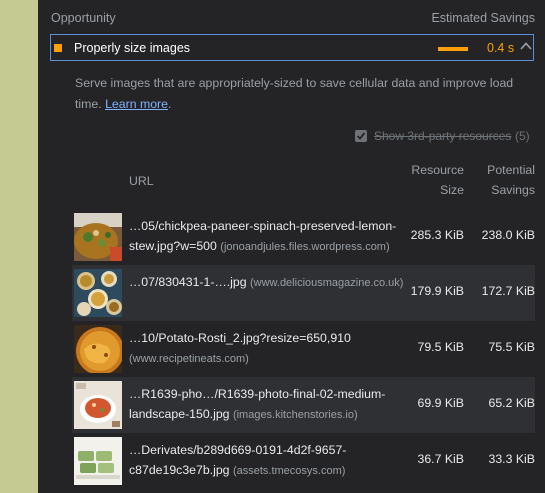 This screenshot has width=545, height=493. Describe the element at coordinates (441, 347) in the screenshot. I see `resource-size-cell: 79.5 KiB` at that location.